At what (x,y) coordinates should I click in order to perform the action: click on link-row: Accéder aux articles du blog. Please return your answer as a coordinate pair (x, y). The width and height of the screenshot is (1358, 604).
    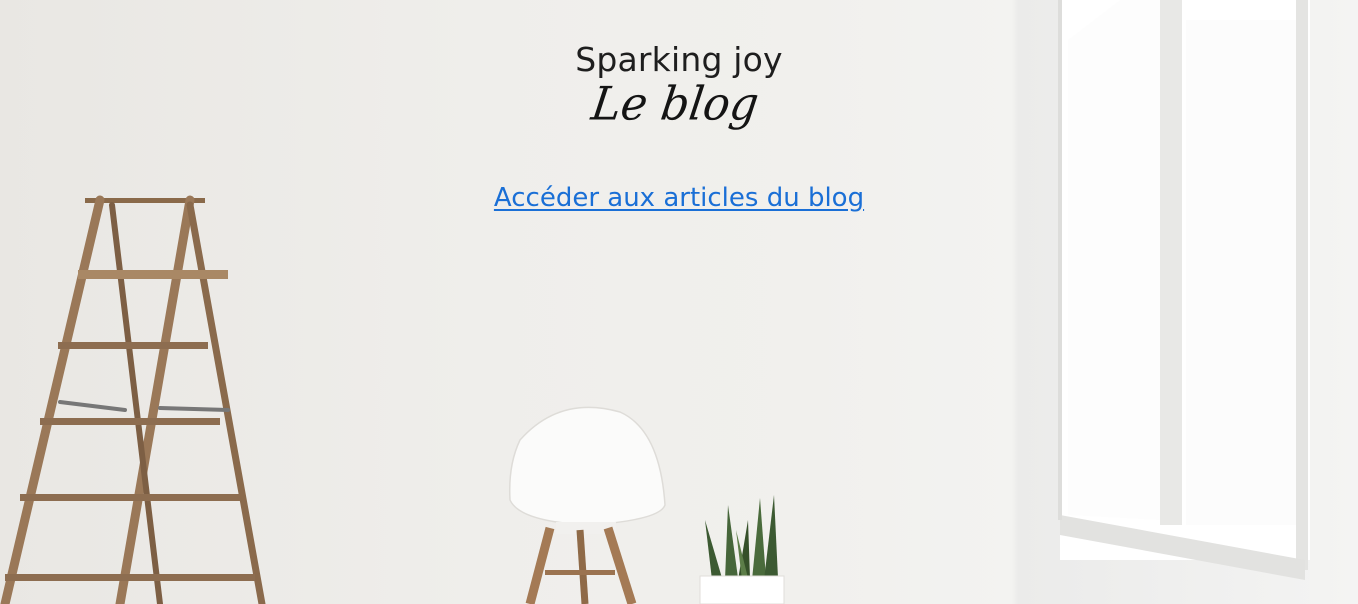
    Looking at the image, I should click on (679, 198).